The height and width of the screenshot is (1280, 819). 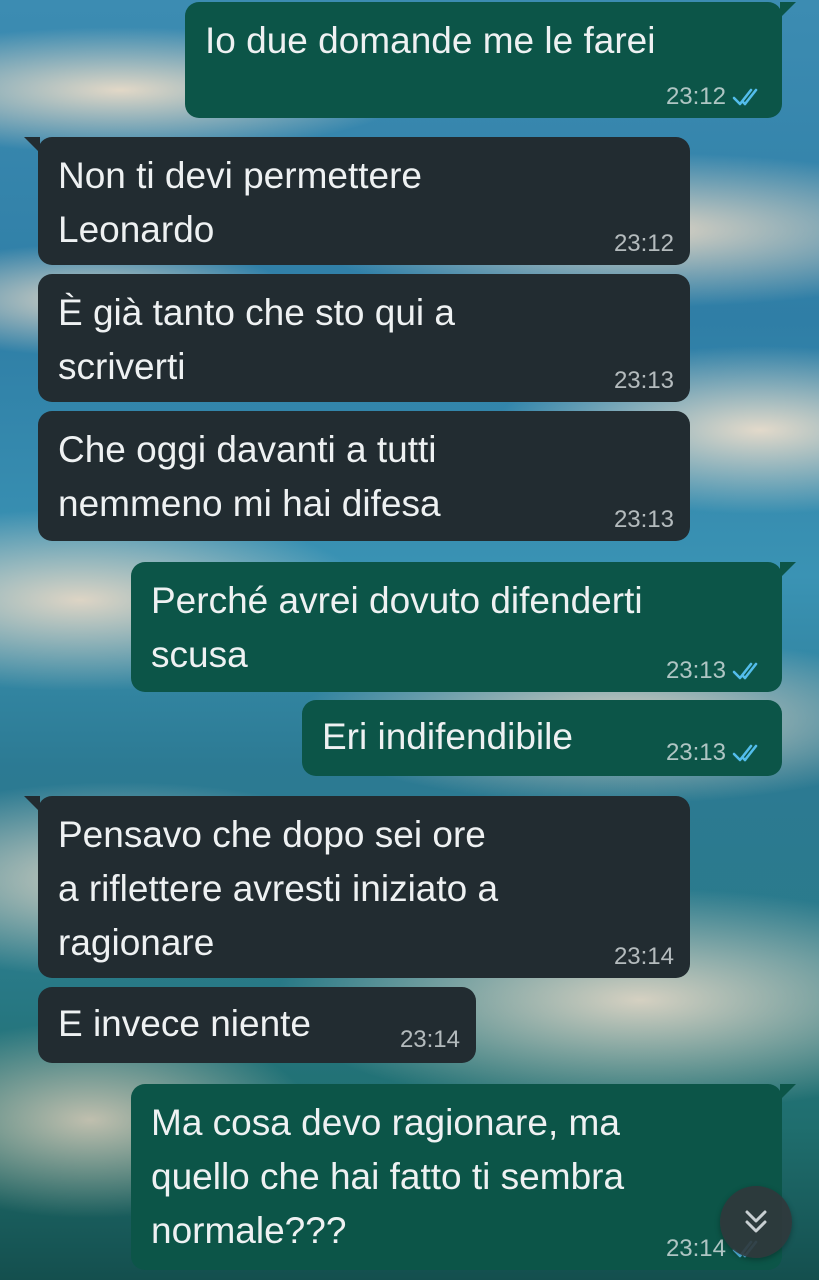 What do you see at coordinates (430, 40) in the screenshot?
I see `message-text: Io due domande me le farei` at bounding box center [430, 40].